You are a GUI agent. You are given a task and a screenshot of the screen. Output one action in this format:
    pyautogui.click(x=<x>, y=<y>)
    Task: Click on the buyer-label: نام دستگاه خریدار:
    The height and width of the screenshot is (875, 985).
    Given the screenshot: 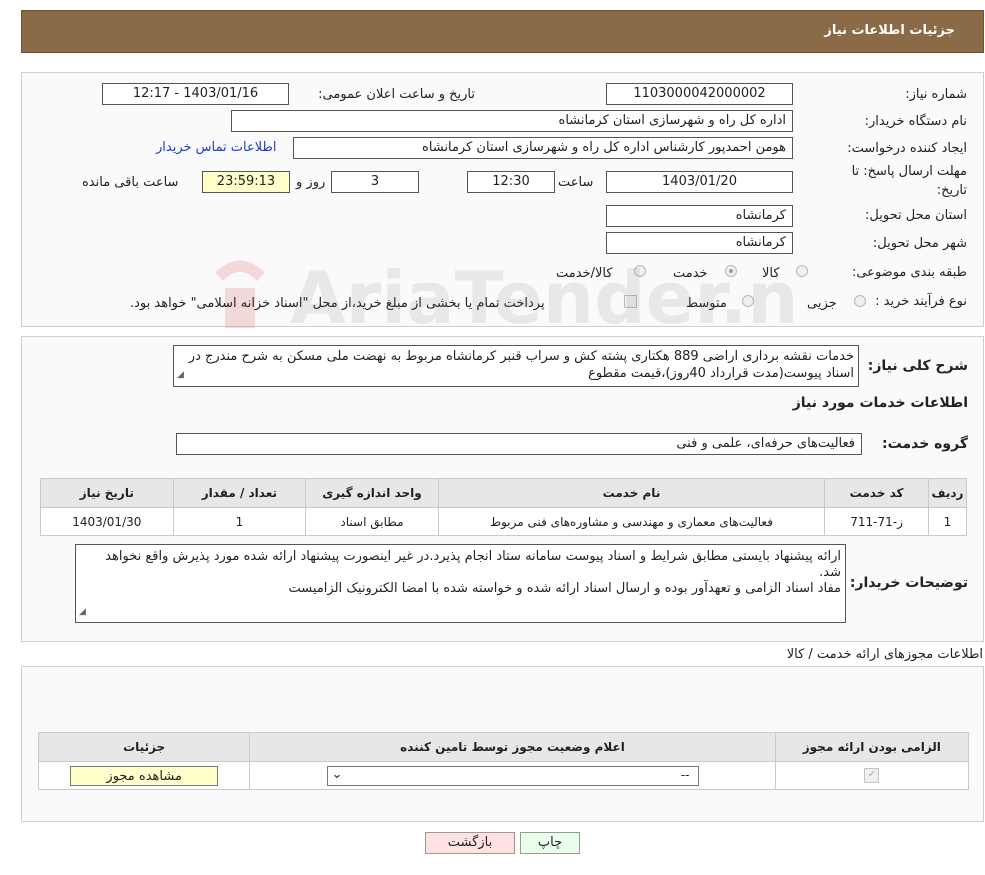 What is the action you would take?
    pyautogui.click(x=915, y=121)
    